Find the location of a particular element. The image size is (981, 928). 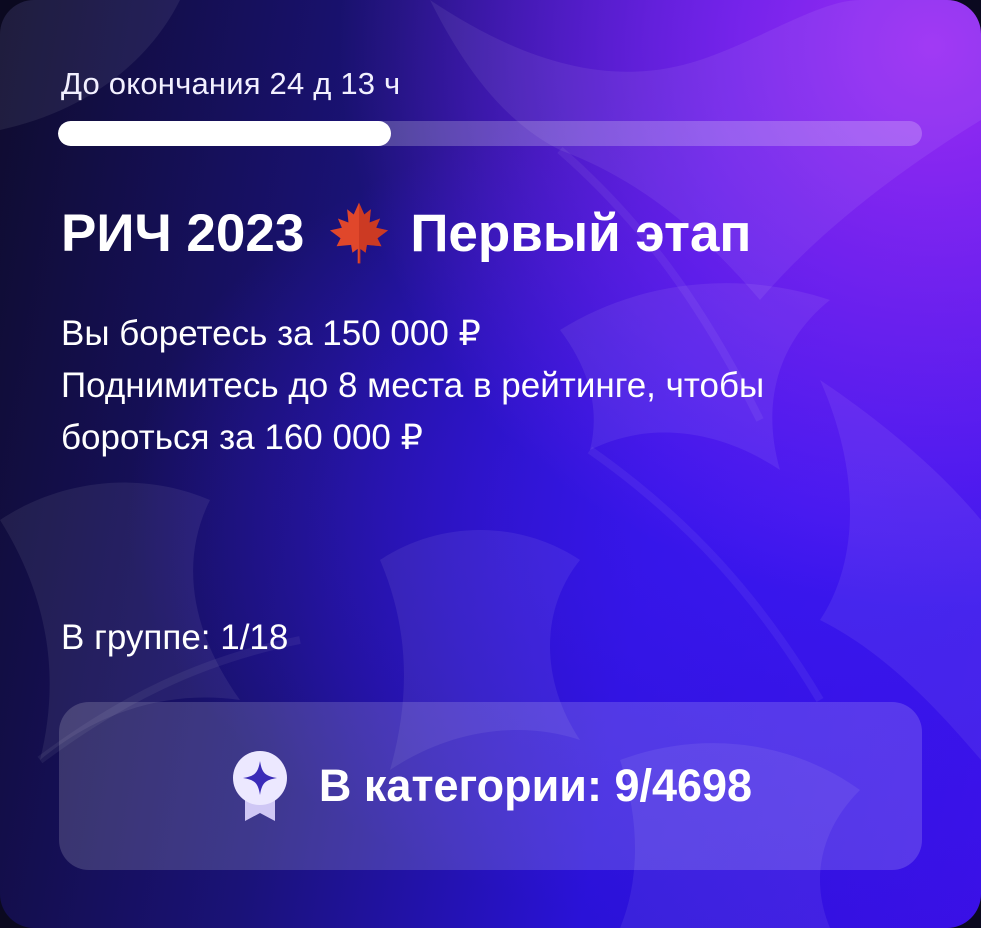

next-goal-text: Поднимитесь до 8 места в рейтинге, чтобы is located at coordinates (413, 385).